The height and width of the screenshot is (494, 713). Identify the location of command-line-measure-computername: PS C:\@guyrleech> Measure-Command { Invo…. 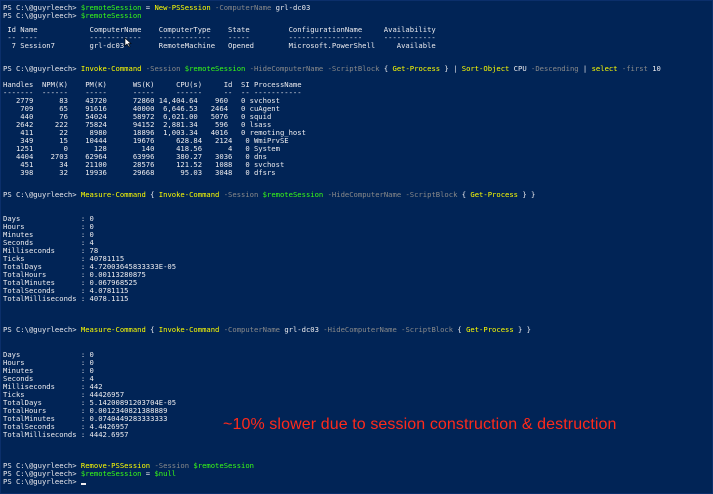
(267, 330).